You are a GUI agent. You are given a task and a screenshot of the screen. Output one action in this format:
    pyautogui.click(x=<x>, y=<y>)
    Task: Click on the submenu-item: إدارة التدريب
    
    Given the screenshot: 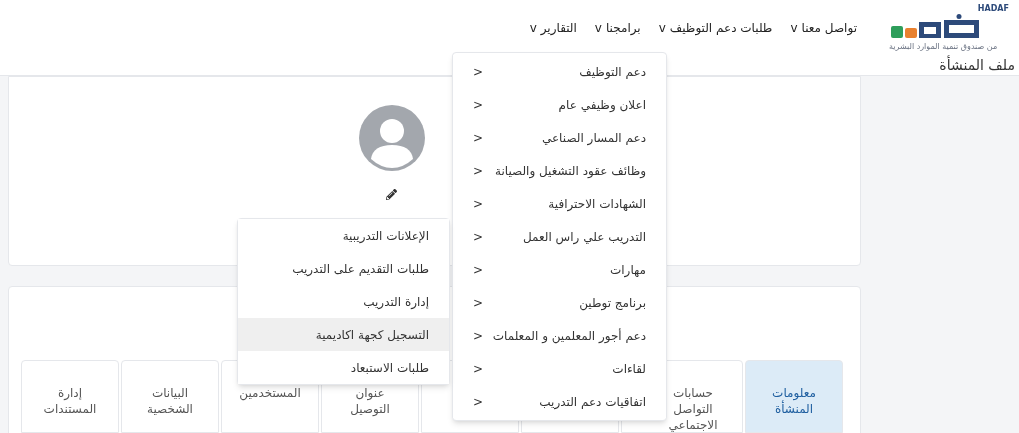 What is the action you would take?
    pyautogui.click(x=343, y=301)
    